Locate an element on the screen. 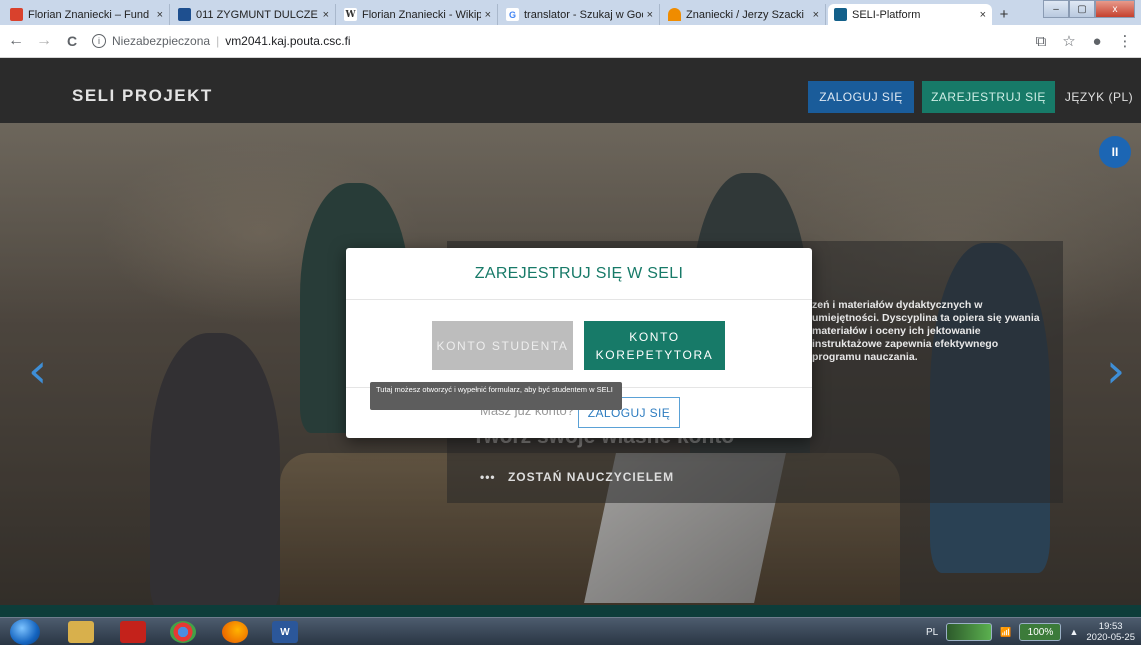  info-icon: i is located at coordinates (99, 41).